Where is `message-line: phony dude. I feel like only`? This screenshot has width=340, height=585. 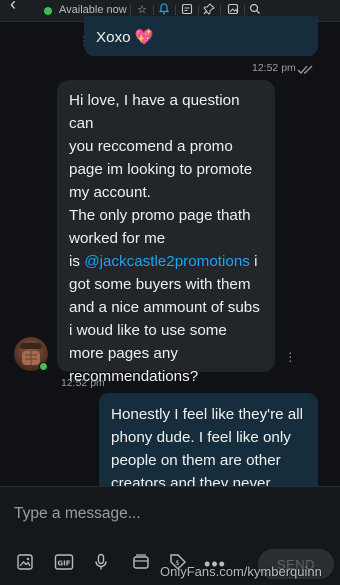 message-line: phony dude. I feel like only is located at coordinates (201, 437).